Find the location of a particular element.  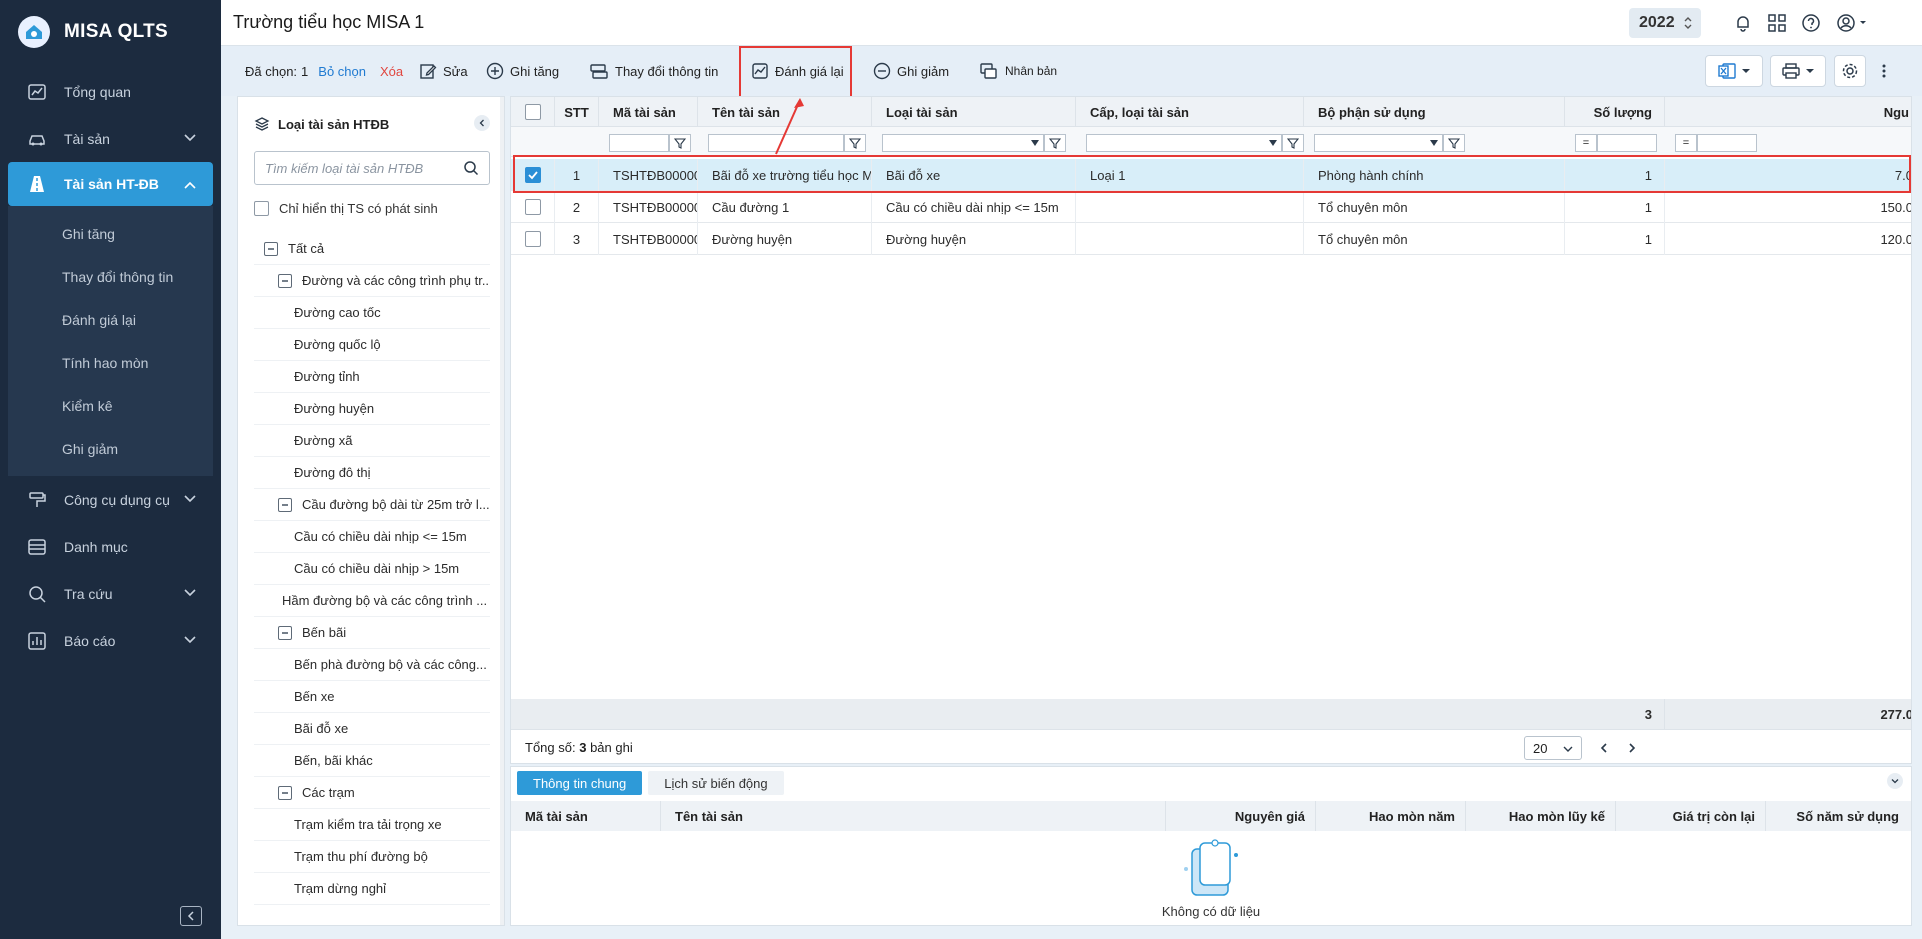

filter-qty-input is located at coordinates (1627, 143).